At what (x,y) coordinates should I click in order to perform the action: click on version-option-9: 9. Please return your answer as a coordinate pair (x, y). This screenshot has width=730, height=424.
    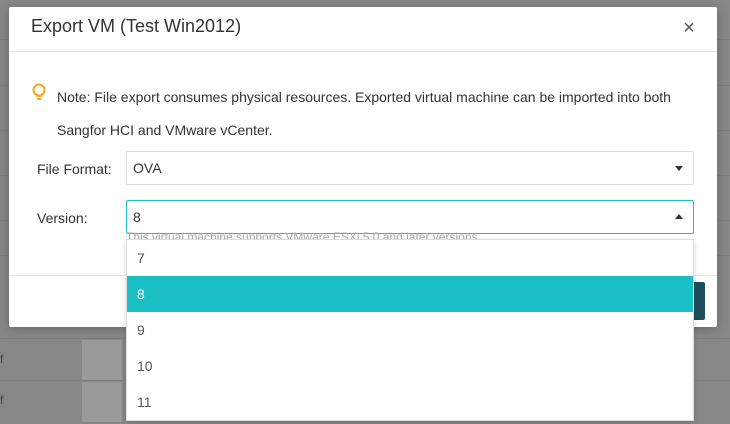
    Looking at the image, I should click on (410, 330).